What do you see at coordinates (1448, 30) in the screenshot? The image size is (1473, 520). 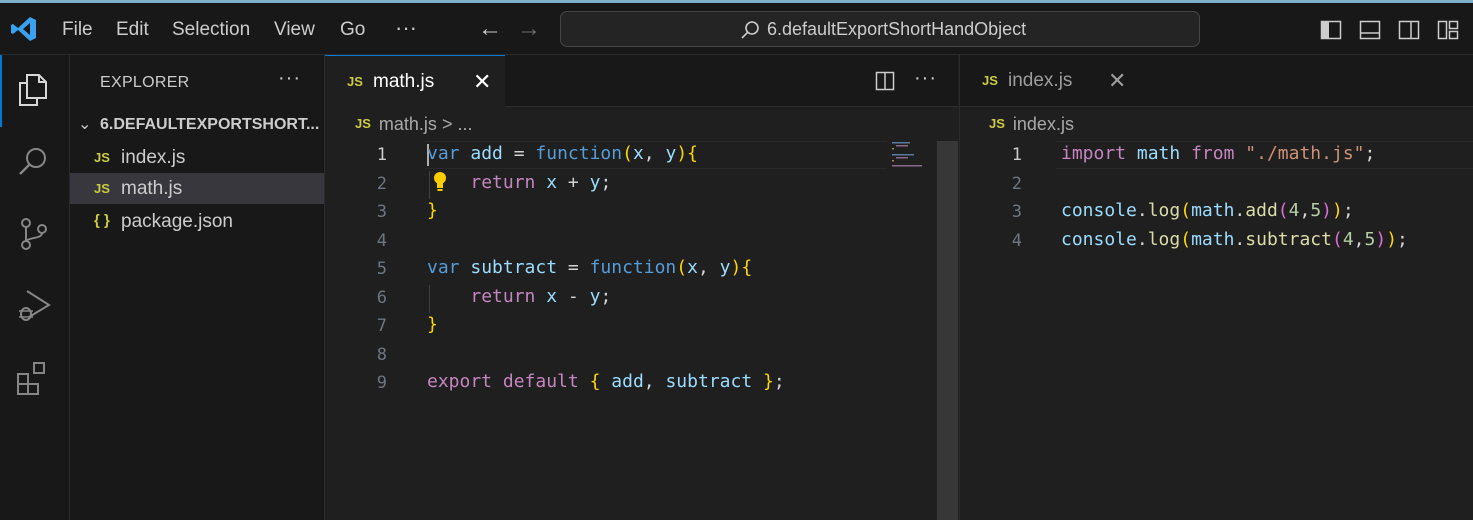 I see `customize-layout-icon` at bounding box center [1448, 30].